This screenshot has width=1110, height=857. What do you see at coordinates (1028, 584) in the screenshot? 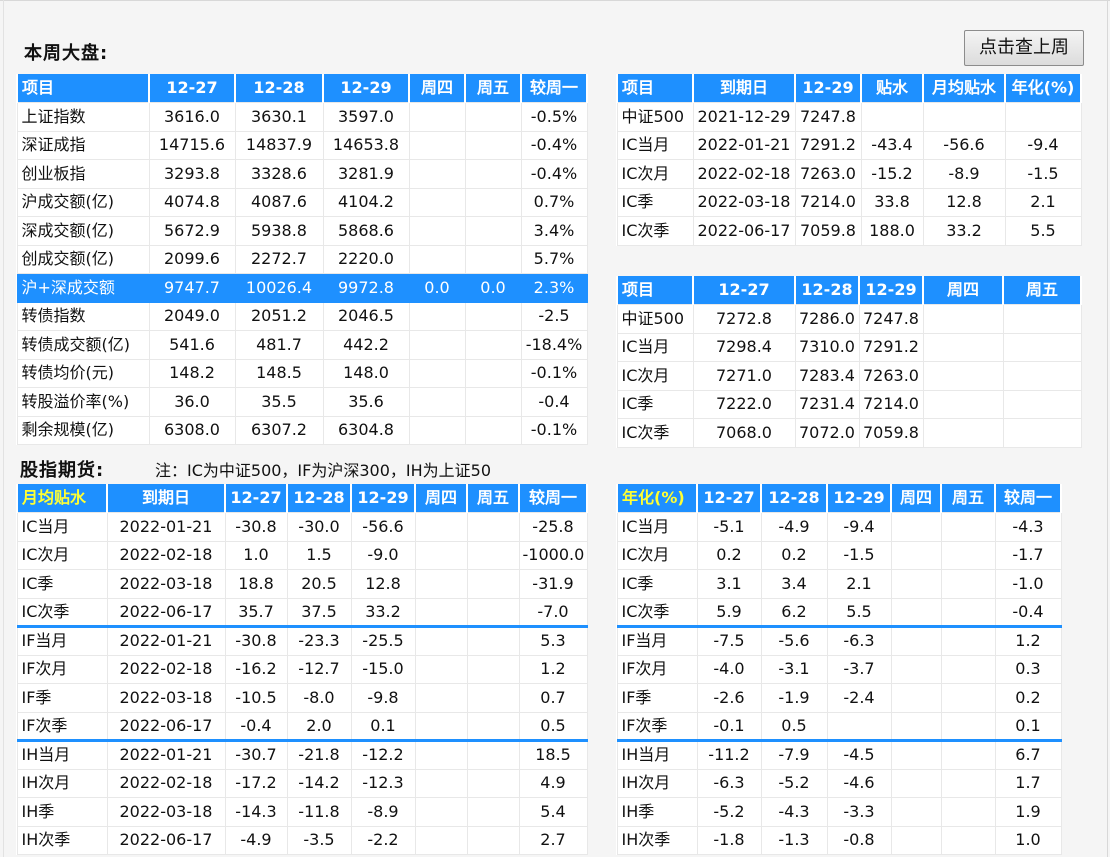
I see `table-cell: -1.0` at bounding box center [1028, 584].